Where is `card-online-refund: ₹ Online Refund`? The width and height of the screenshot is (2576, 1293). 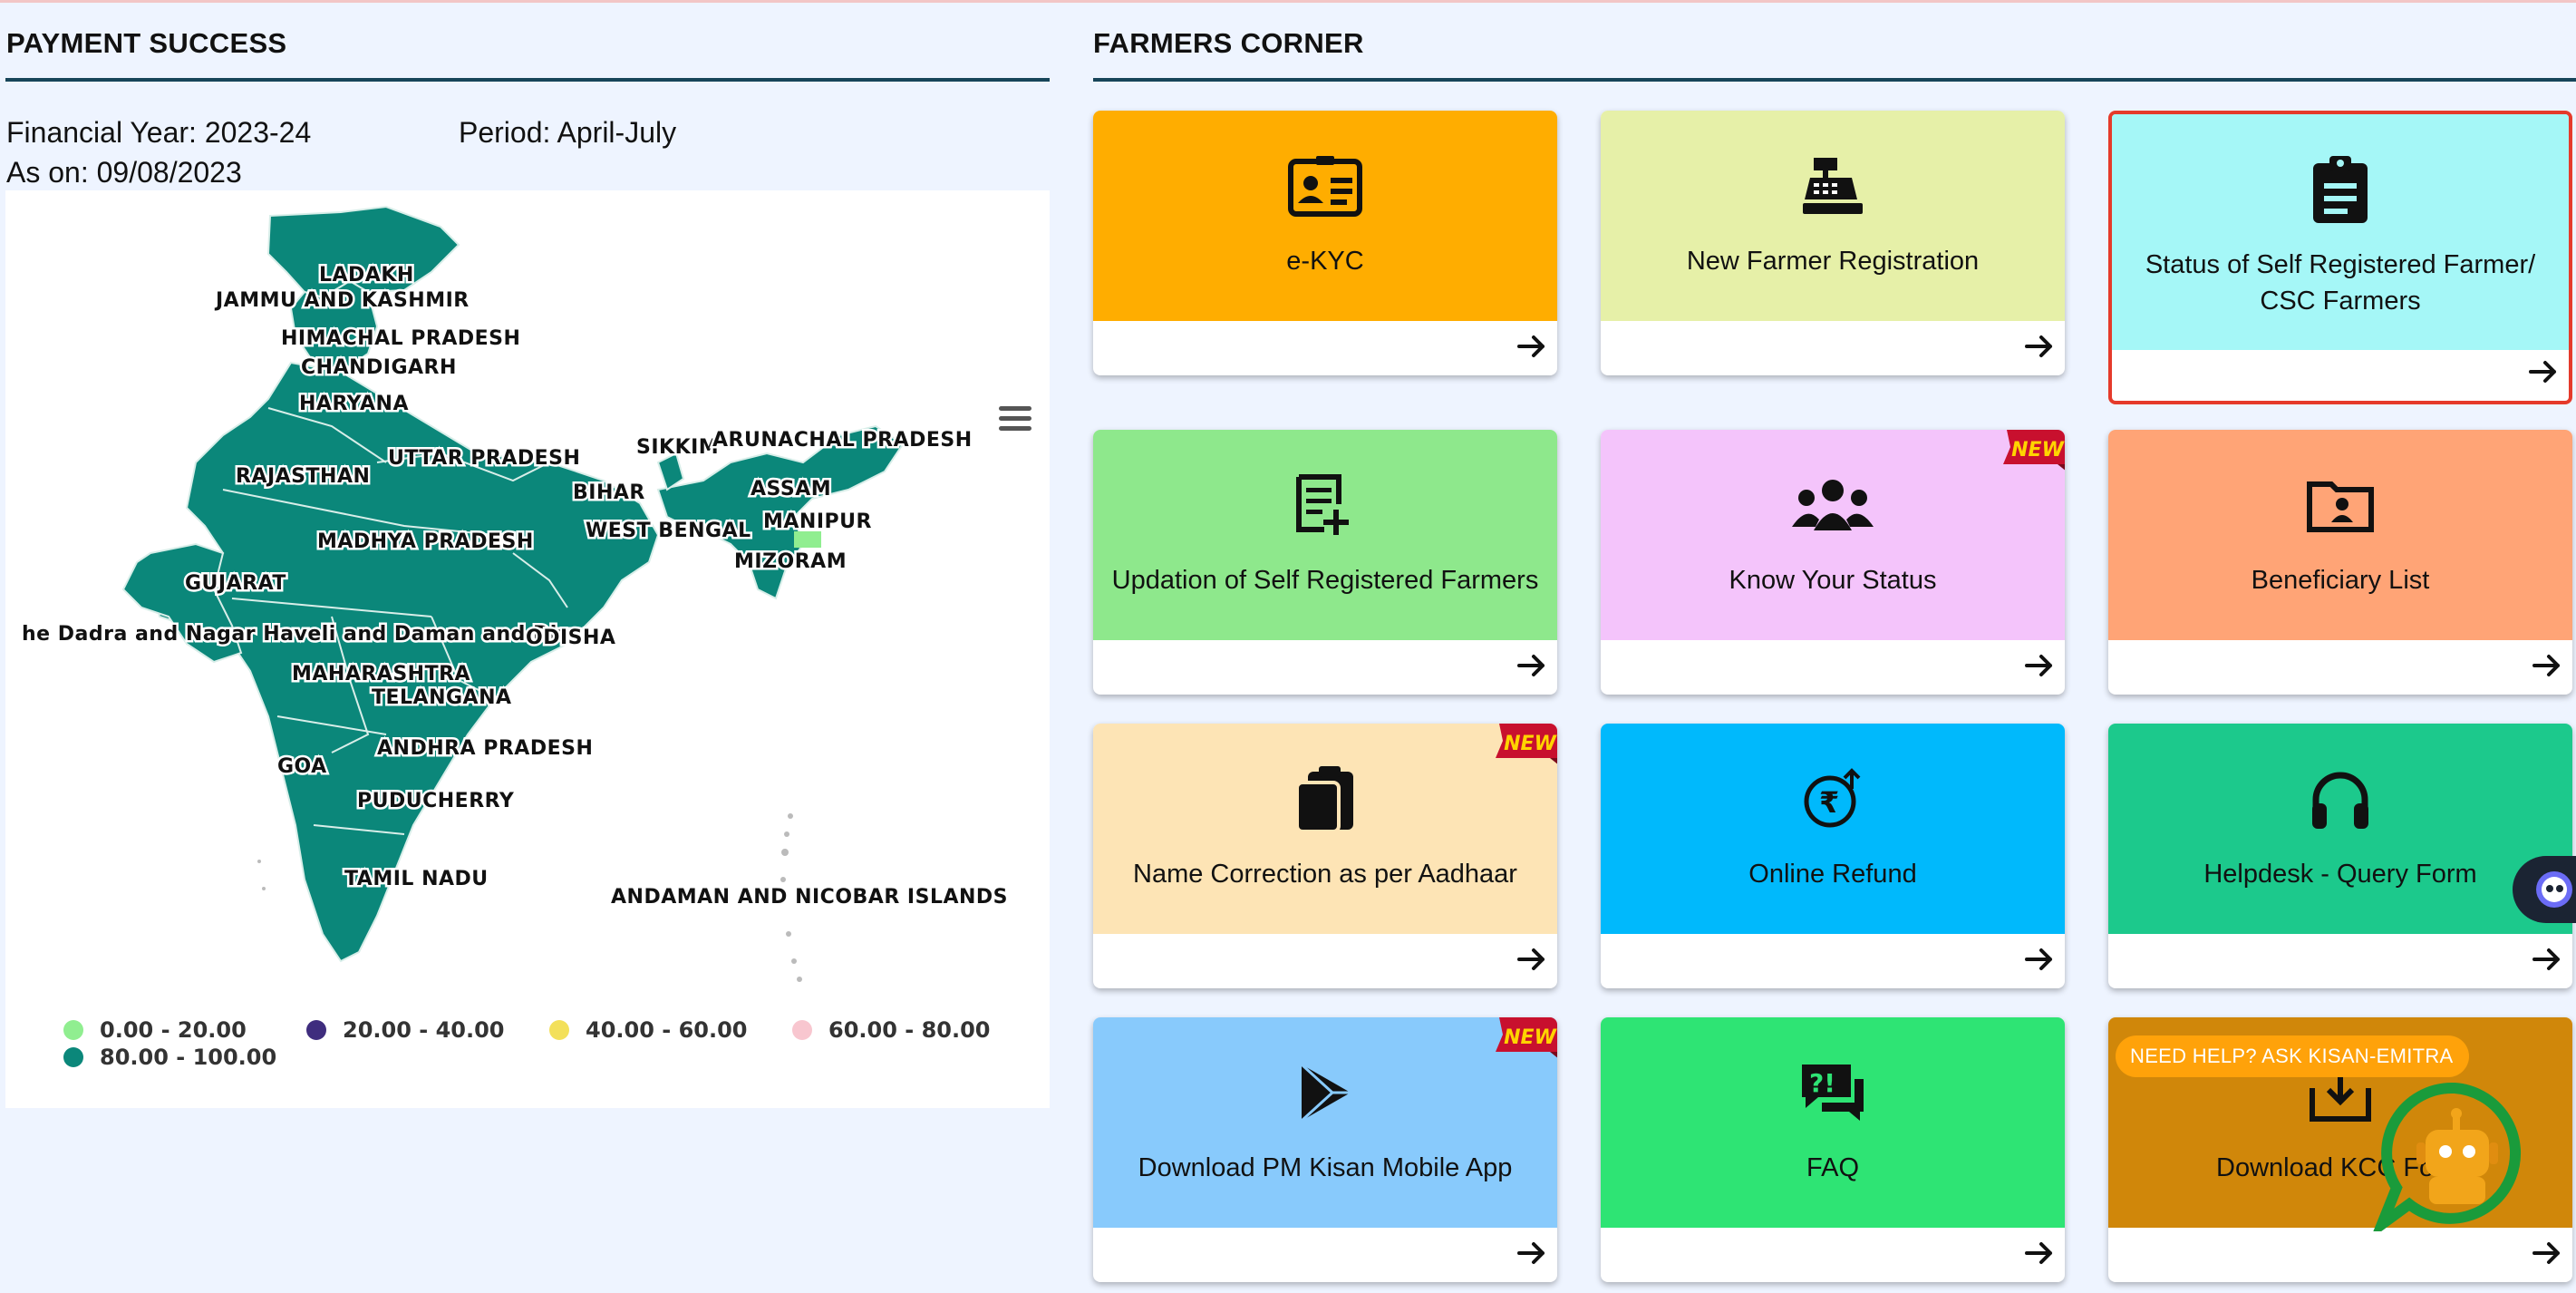 card-online-refund: ₹ Online Refund is located at coordinates (1833, 856).